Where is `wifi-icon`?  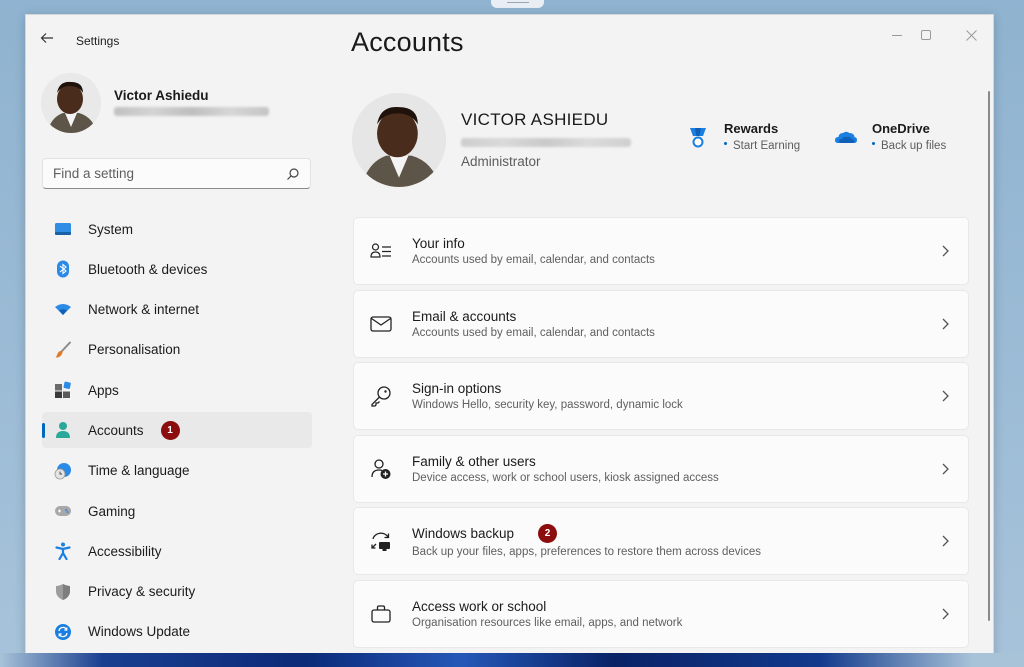 wifi-icon is located at coordinates (63, 310).